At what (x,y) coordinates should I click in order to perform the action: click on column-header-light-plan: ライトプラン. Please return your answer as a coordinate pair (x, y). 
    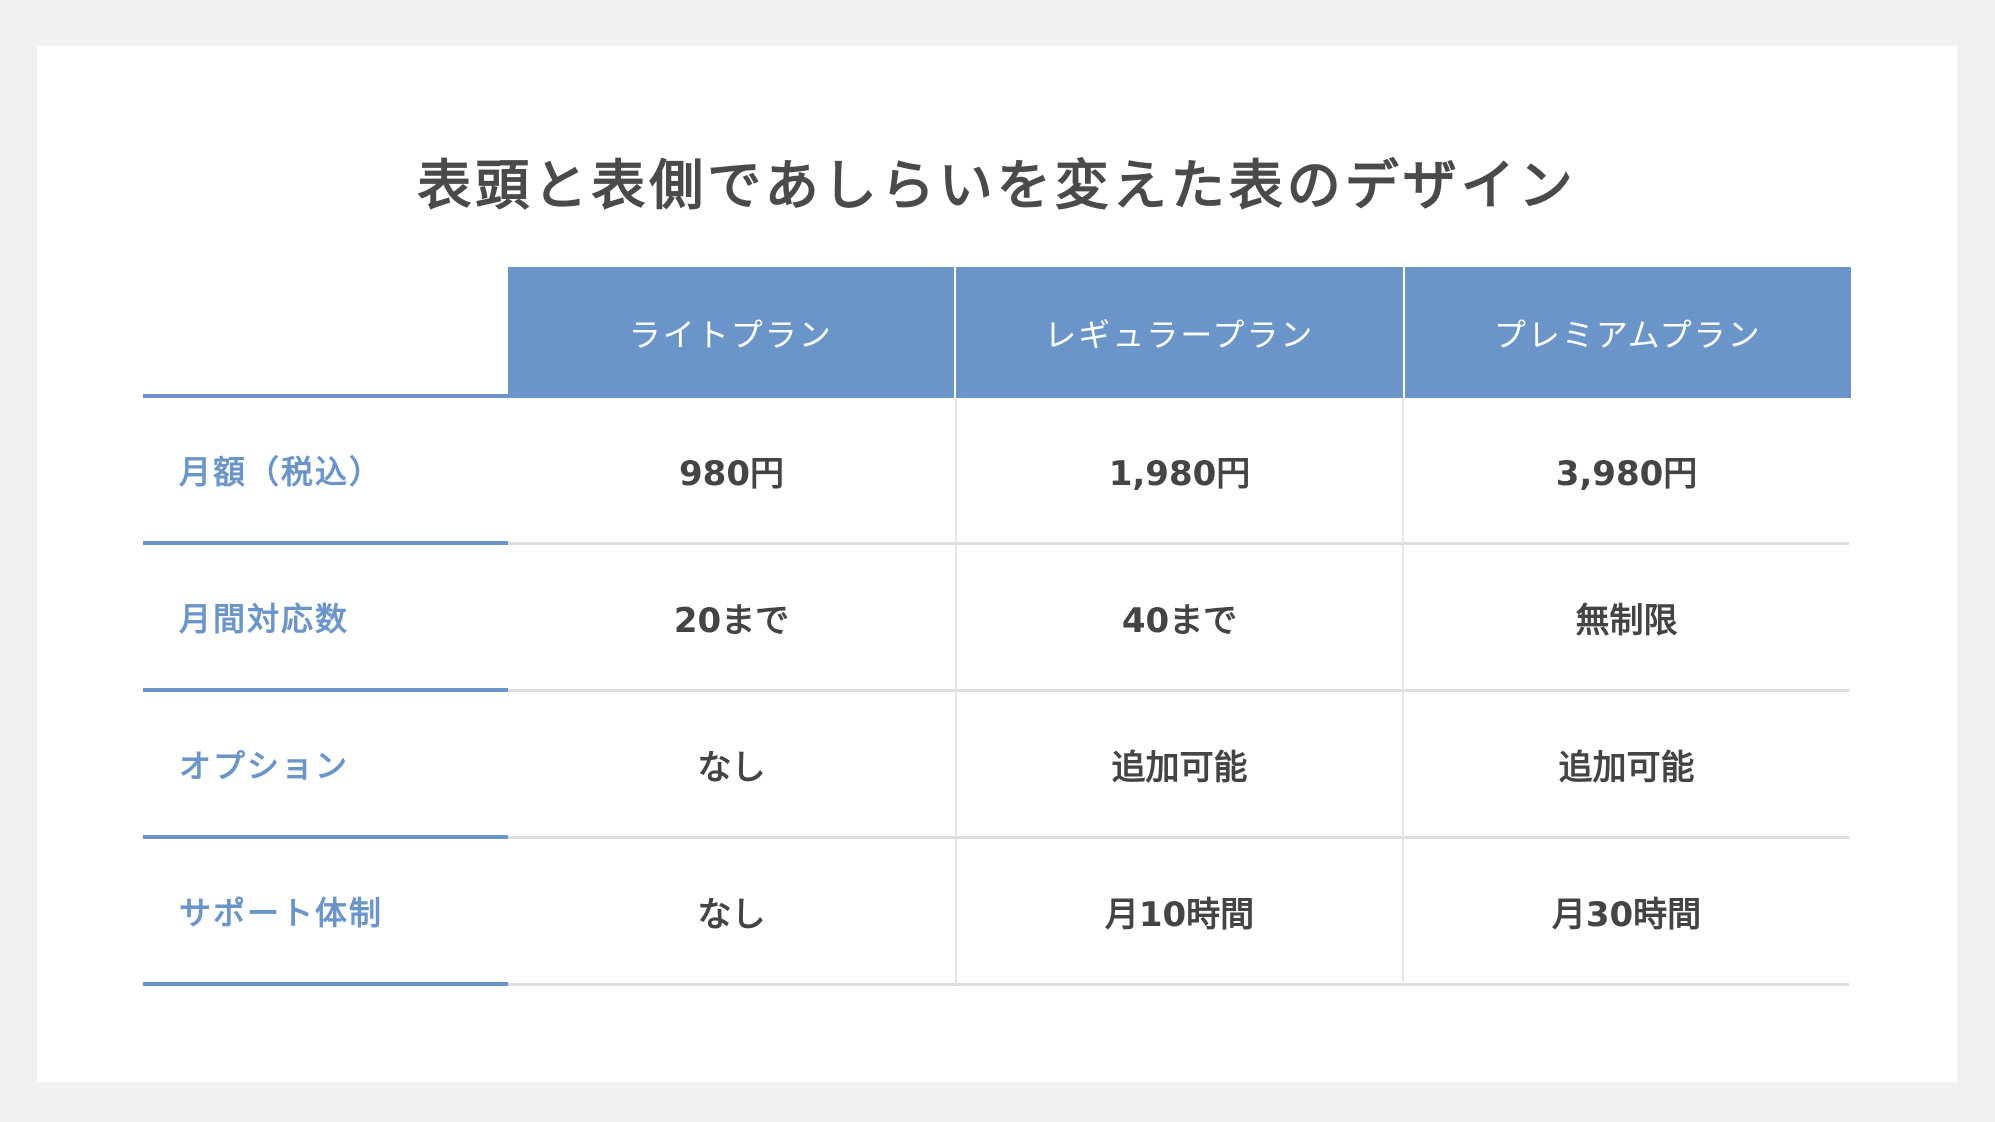
    Looking at the image, I should click on (731, 332).